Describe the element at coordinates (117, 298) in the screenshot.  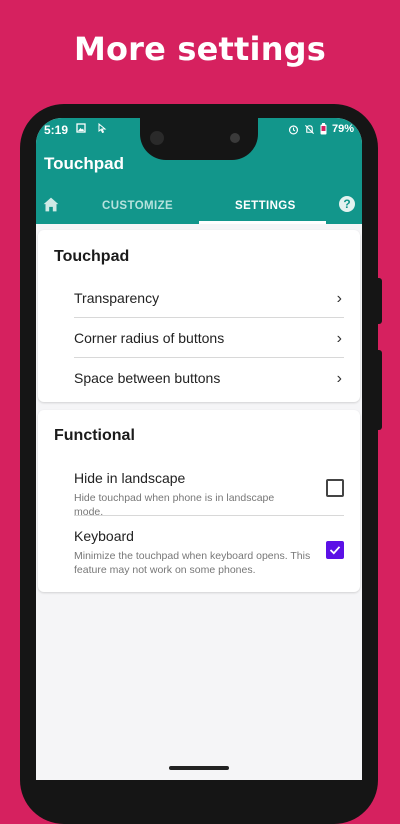
I see `setting-label: Transparency` at that location.